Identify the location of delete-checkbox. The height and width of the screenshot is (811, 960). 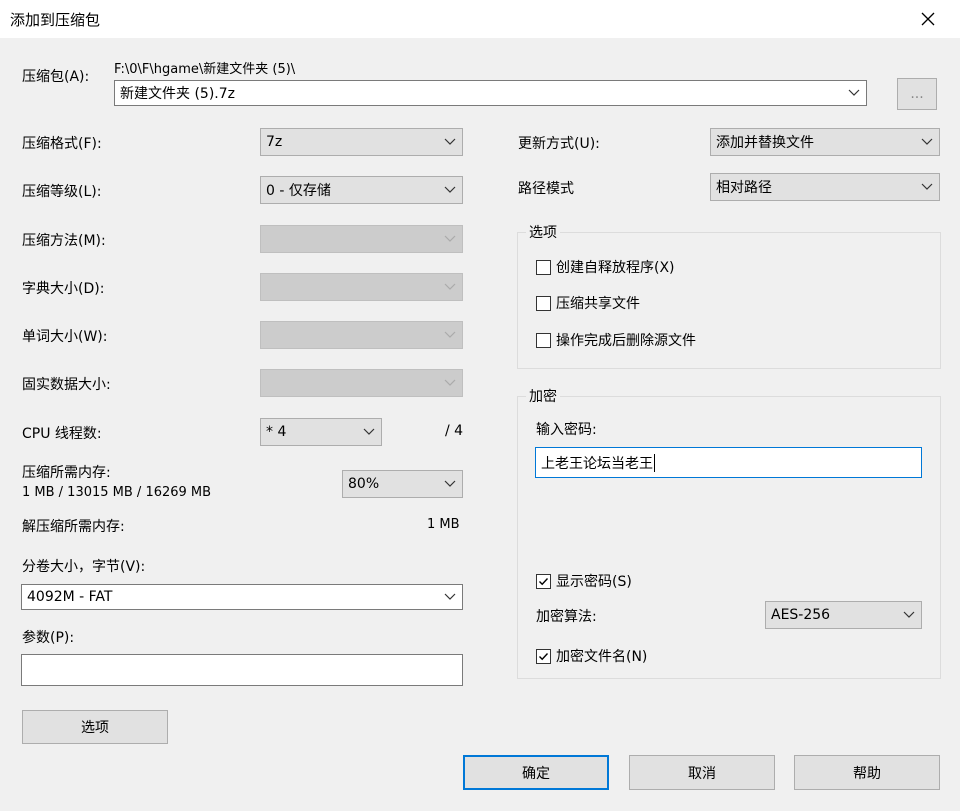
(543, 340).